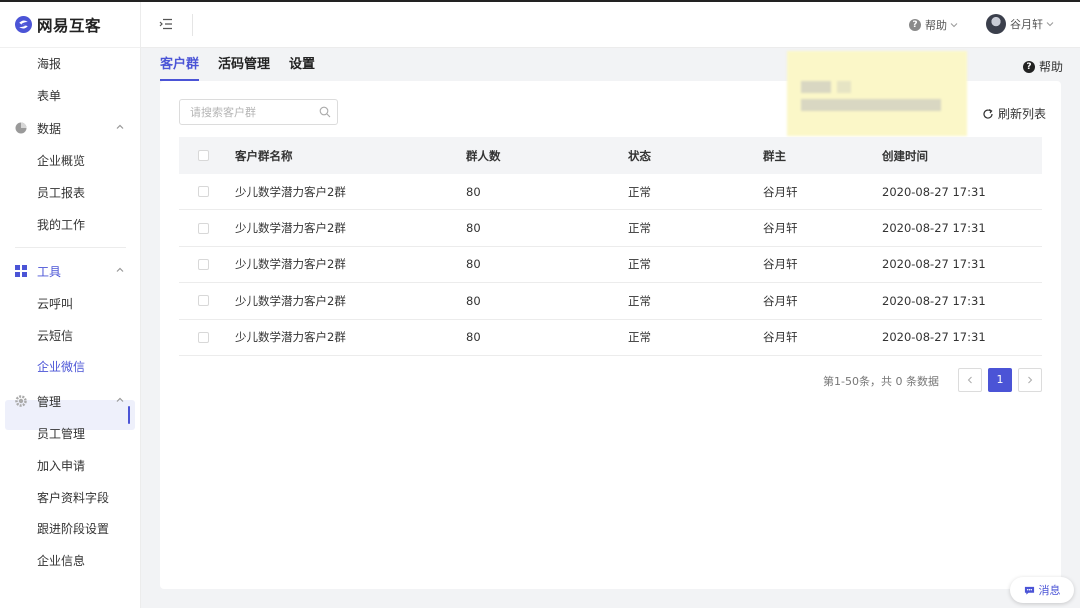 This screenshot has height=608, width=1080. Describe the element at coordinates (1051, 67) in the screenshot. I see `help-link-label: 帮助` at that location.